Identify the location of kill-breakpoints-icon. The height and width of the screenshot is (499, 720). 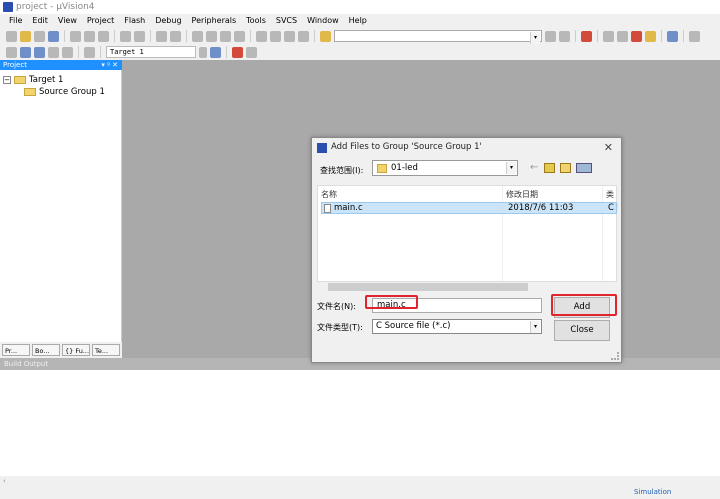
(636, 36).